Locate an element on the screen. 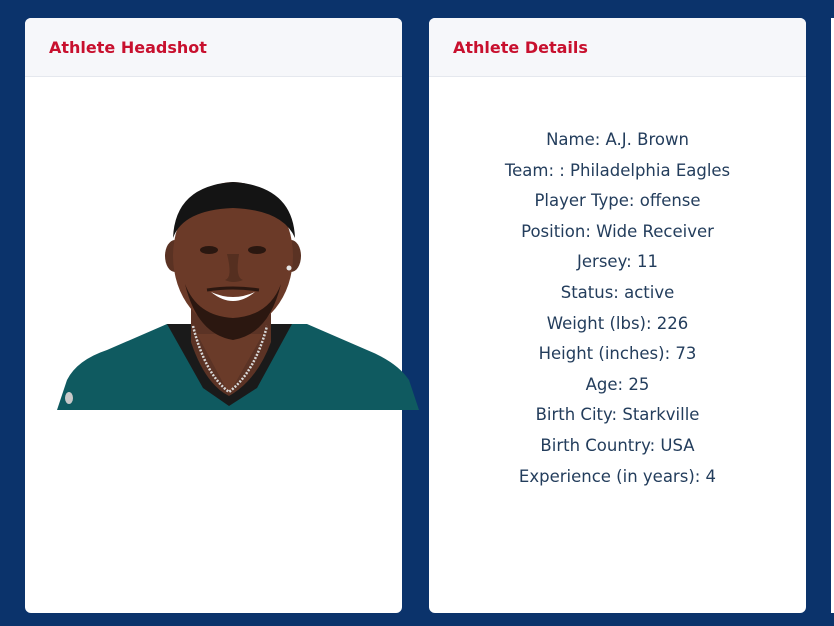 The height and width of the screenshot is (626, 834). headshot-card-header: Athlete Headshot is located at coordinates (213, 47).